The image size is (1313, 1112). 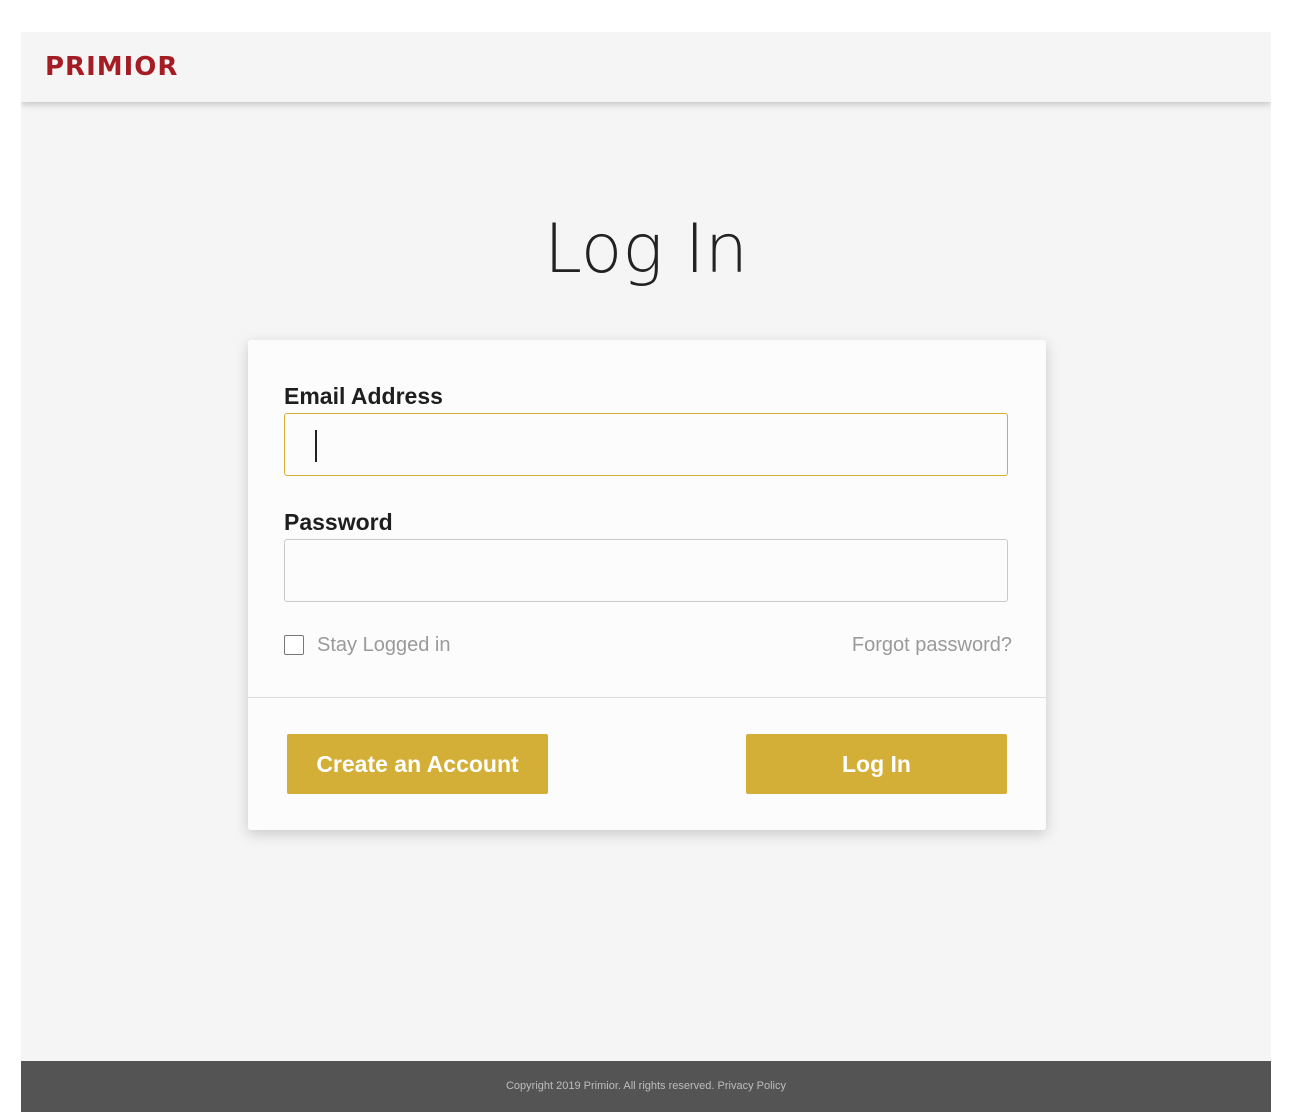 I want to click on email-field, so click(x=646, y=444).